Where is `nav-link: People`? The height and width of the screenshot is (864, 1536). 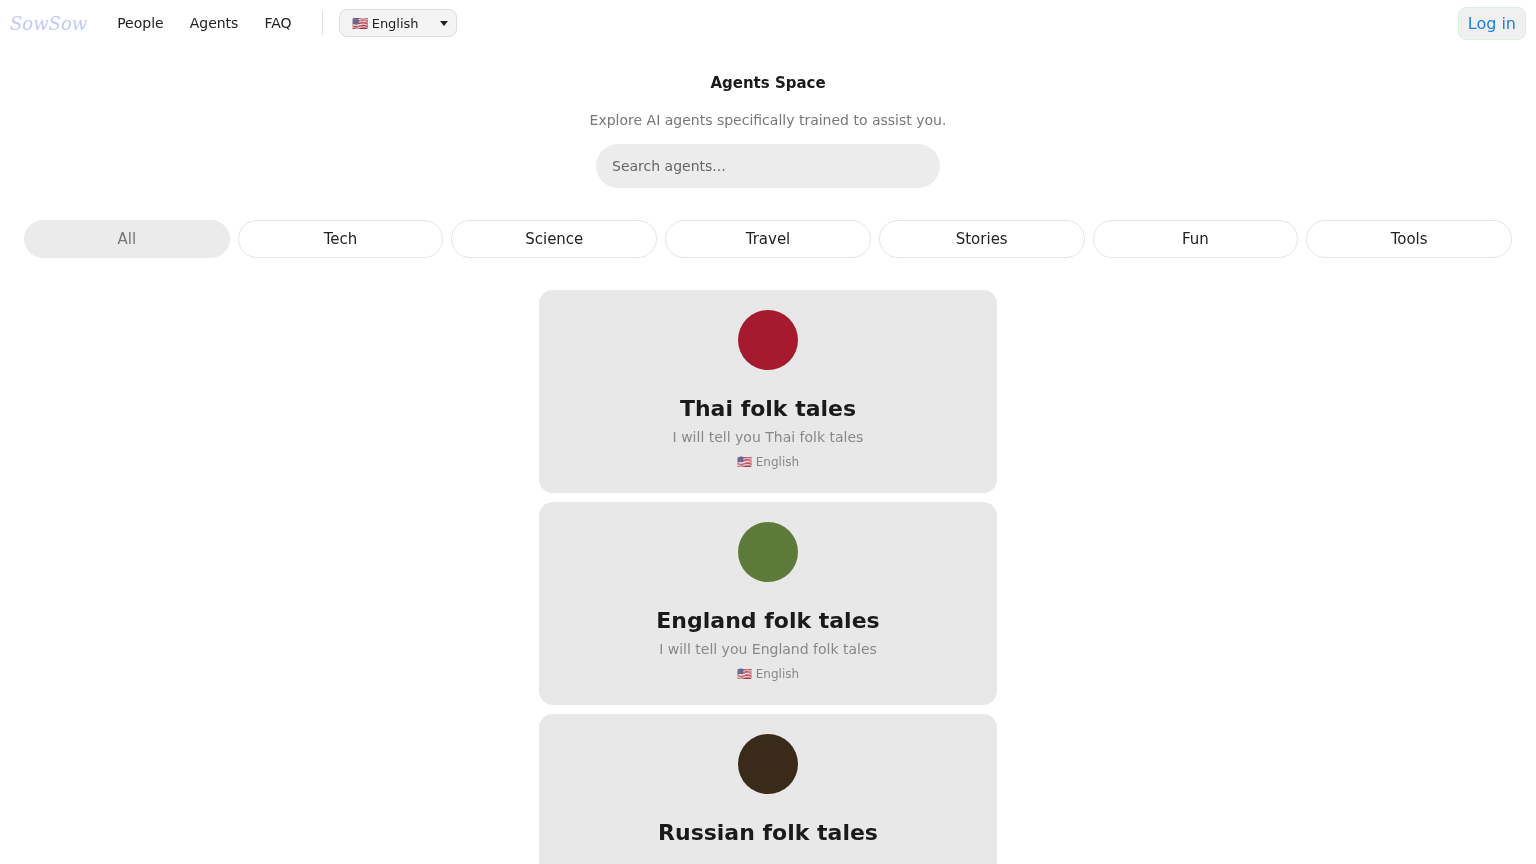 nav-link: People is located at coordinates (140, 23).